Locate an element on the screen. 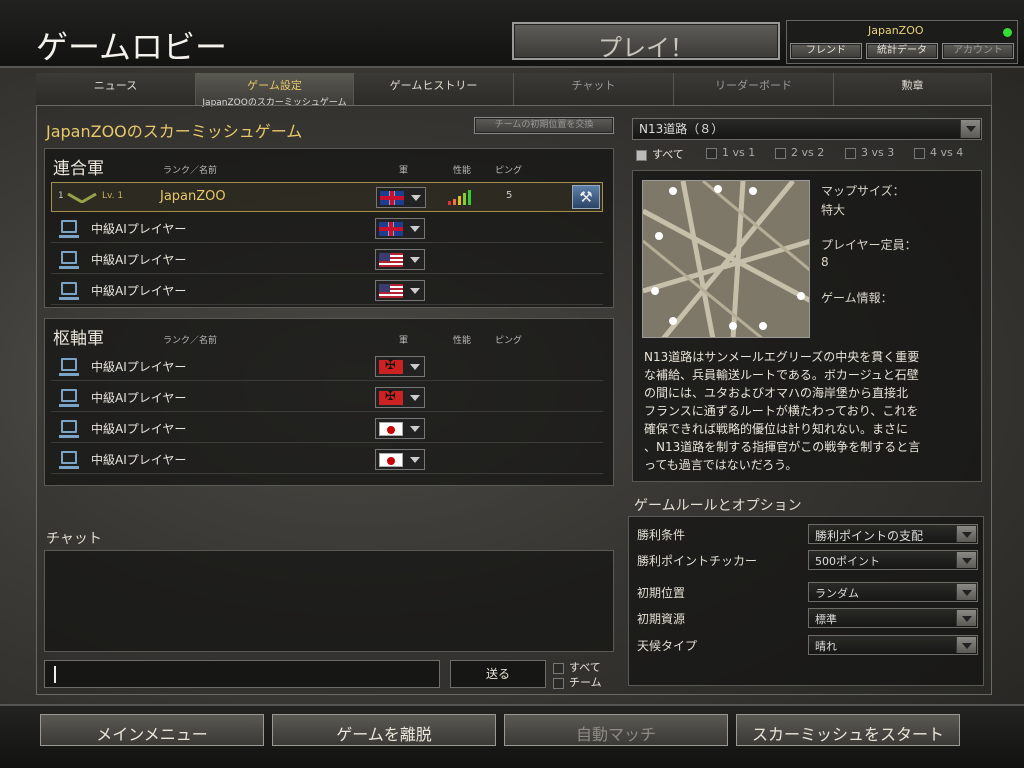 This screenshot has height=768, width=1024. axis-ai-row-3: 中級AIプレイヤー is located at coordinates (327, 428).